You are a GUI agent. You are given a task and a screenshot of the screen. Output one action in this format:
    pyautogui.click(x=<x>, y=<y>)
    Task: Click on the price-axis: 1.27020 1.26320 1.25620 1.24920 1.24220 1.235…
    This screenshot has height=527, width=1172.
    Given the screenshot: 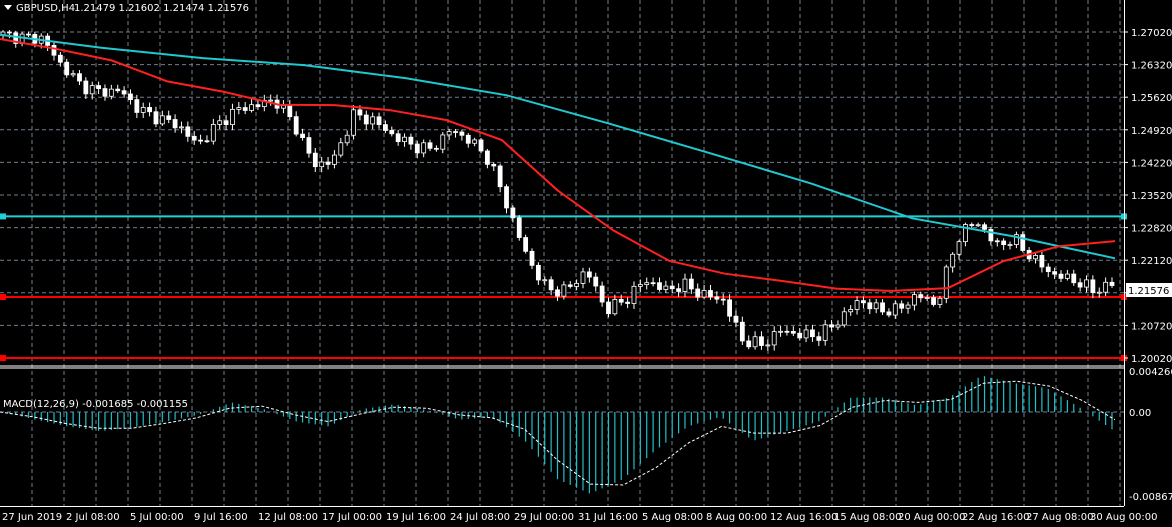 What is the action you would take?
    pyautogui.click(x=1148, y=265)
    